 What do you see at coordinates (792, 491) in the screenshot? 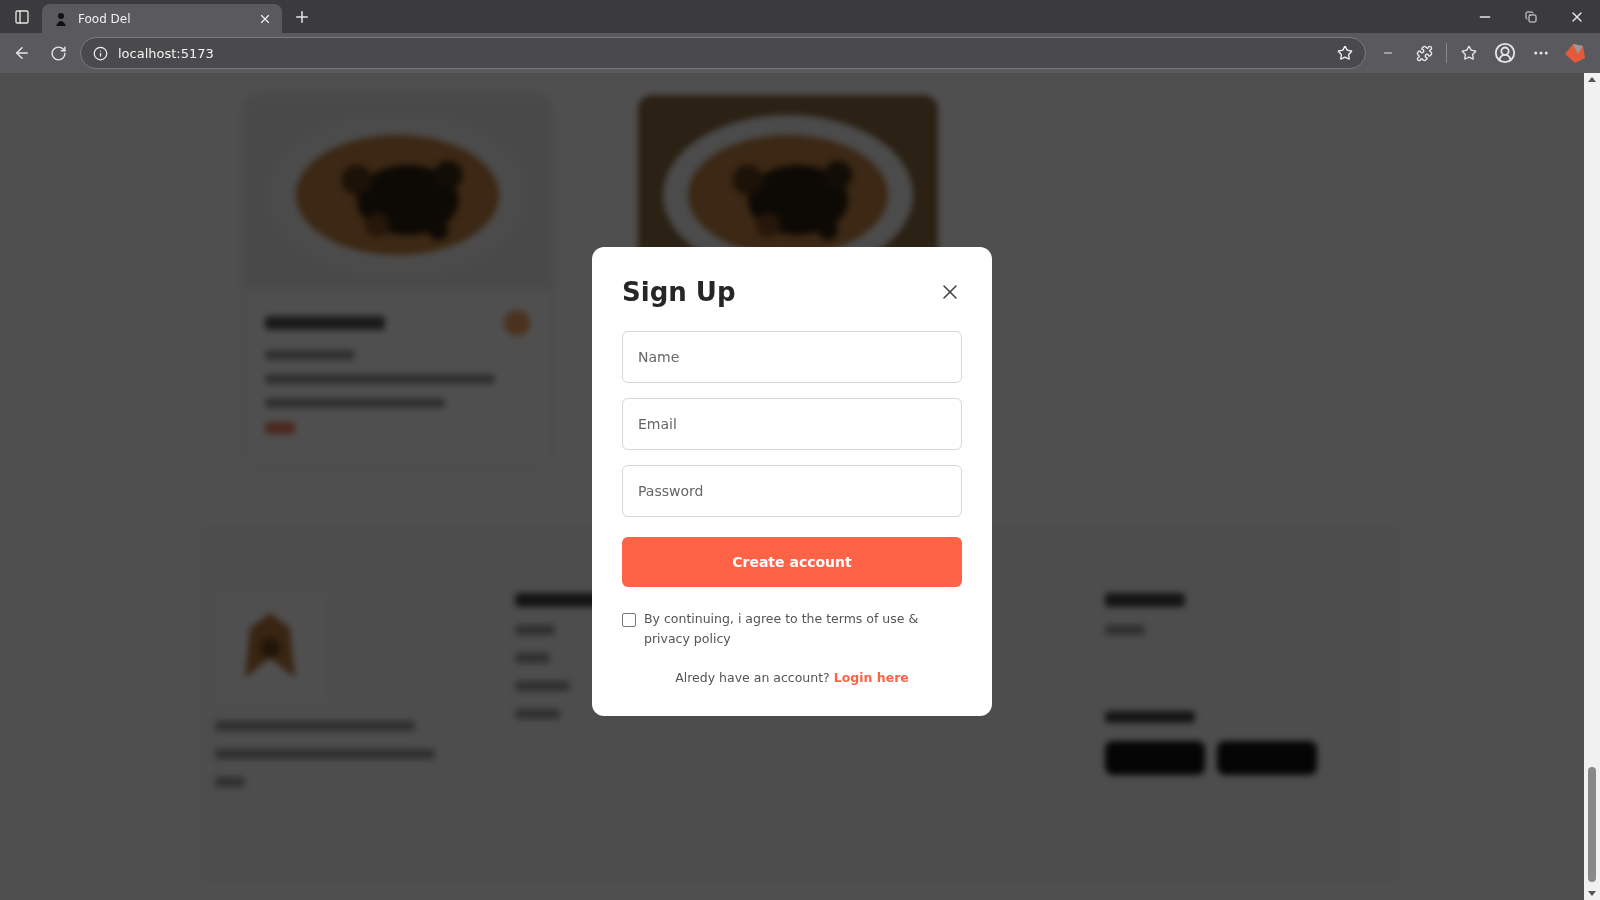
I see `input-field: Password` at bounding box center [792, 491].